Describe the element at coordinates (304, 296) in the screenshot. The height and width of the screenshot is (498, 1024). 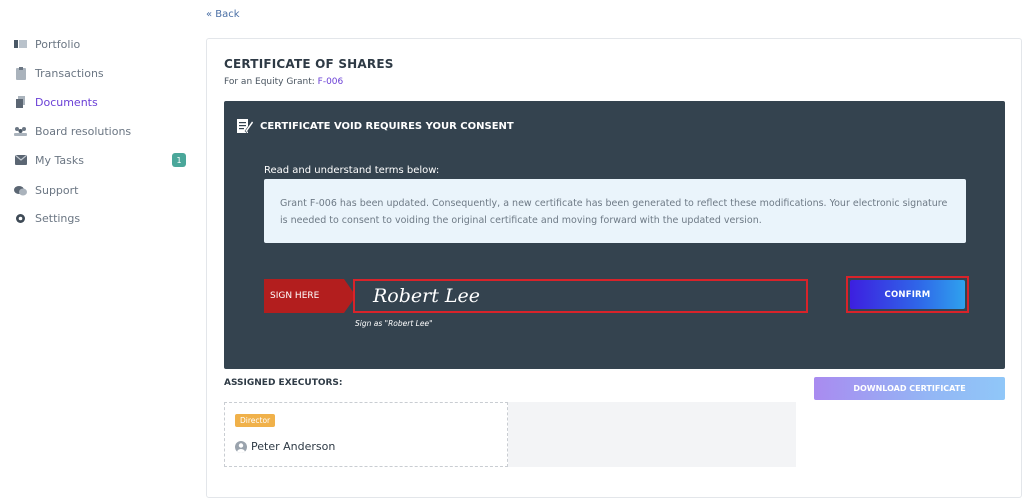
I see `sign-here-marker: SIGN HERE` at that location.